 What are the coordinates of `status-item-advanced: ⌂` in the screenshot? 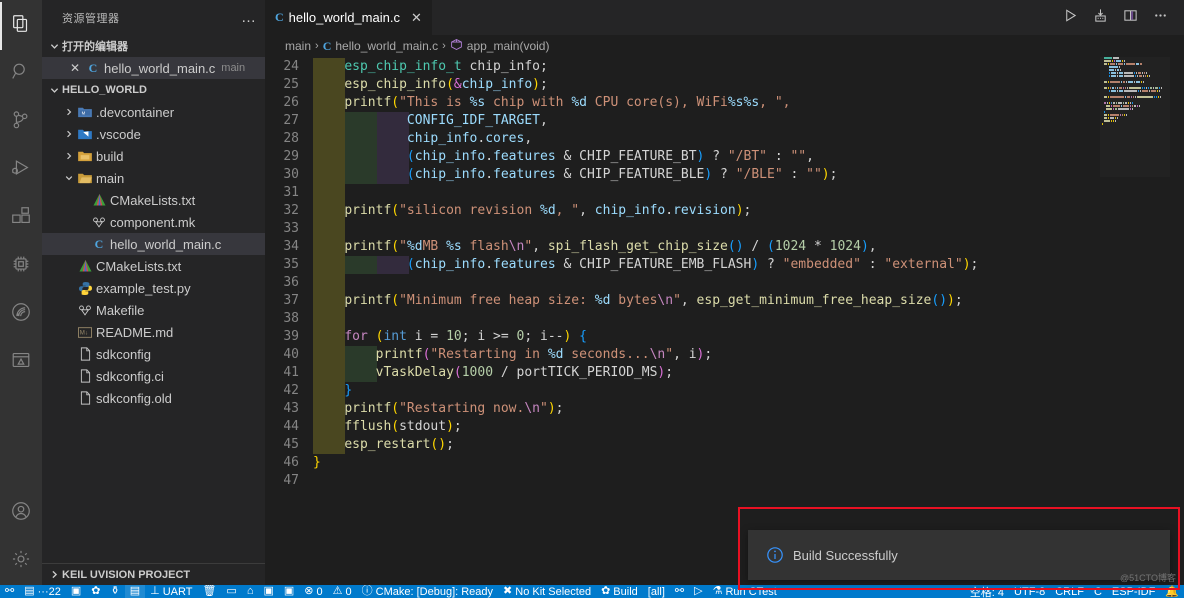 It's located at (250, 591).